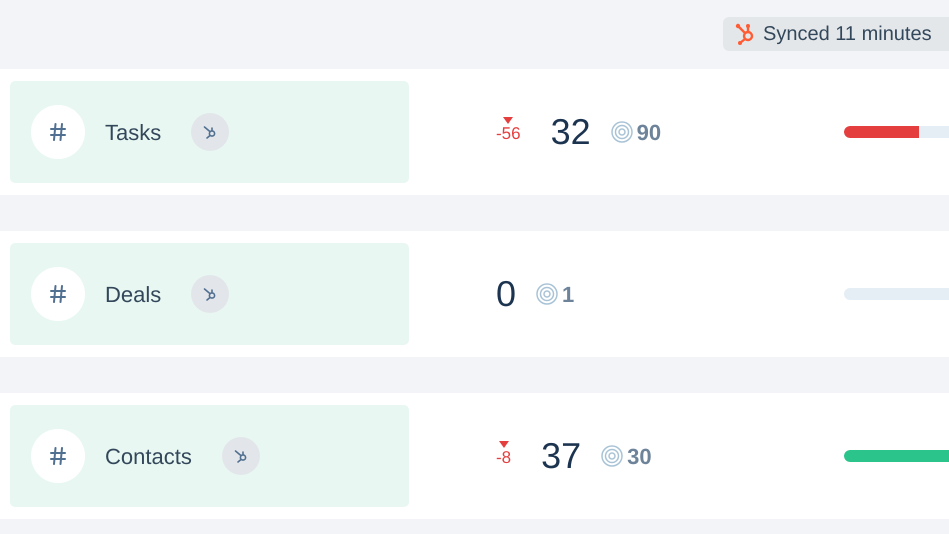 This screenshot has height=534, width=949. I want to click on change-value: -8, so click(504, 458).